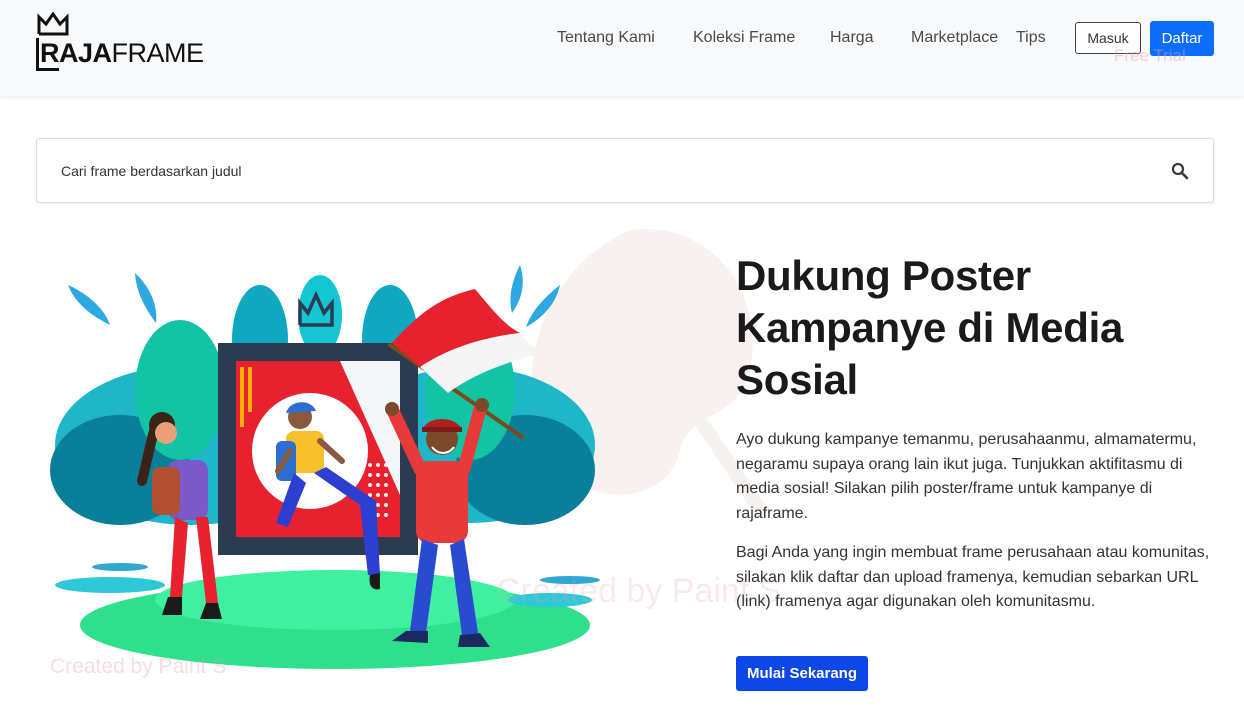 This screenshot has height=720, width=1244. I want to click on nav-link-harga: Harga, so click(852, 38).